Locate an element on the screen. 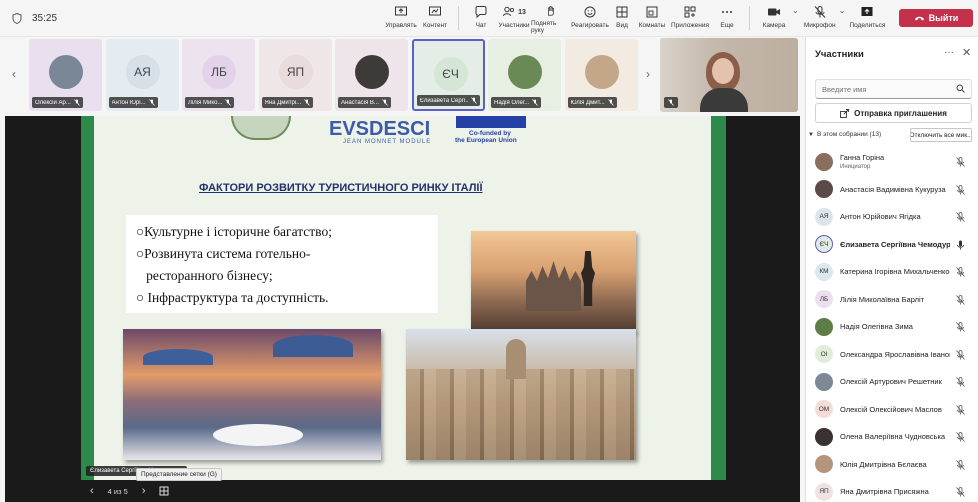  rooms-icon is located at coordinates (652, 12).